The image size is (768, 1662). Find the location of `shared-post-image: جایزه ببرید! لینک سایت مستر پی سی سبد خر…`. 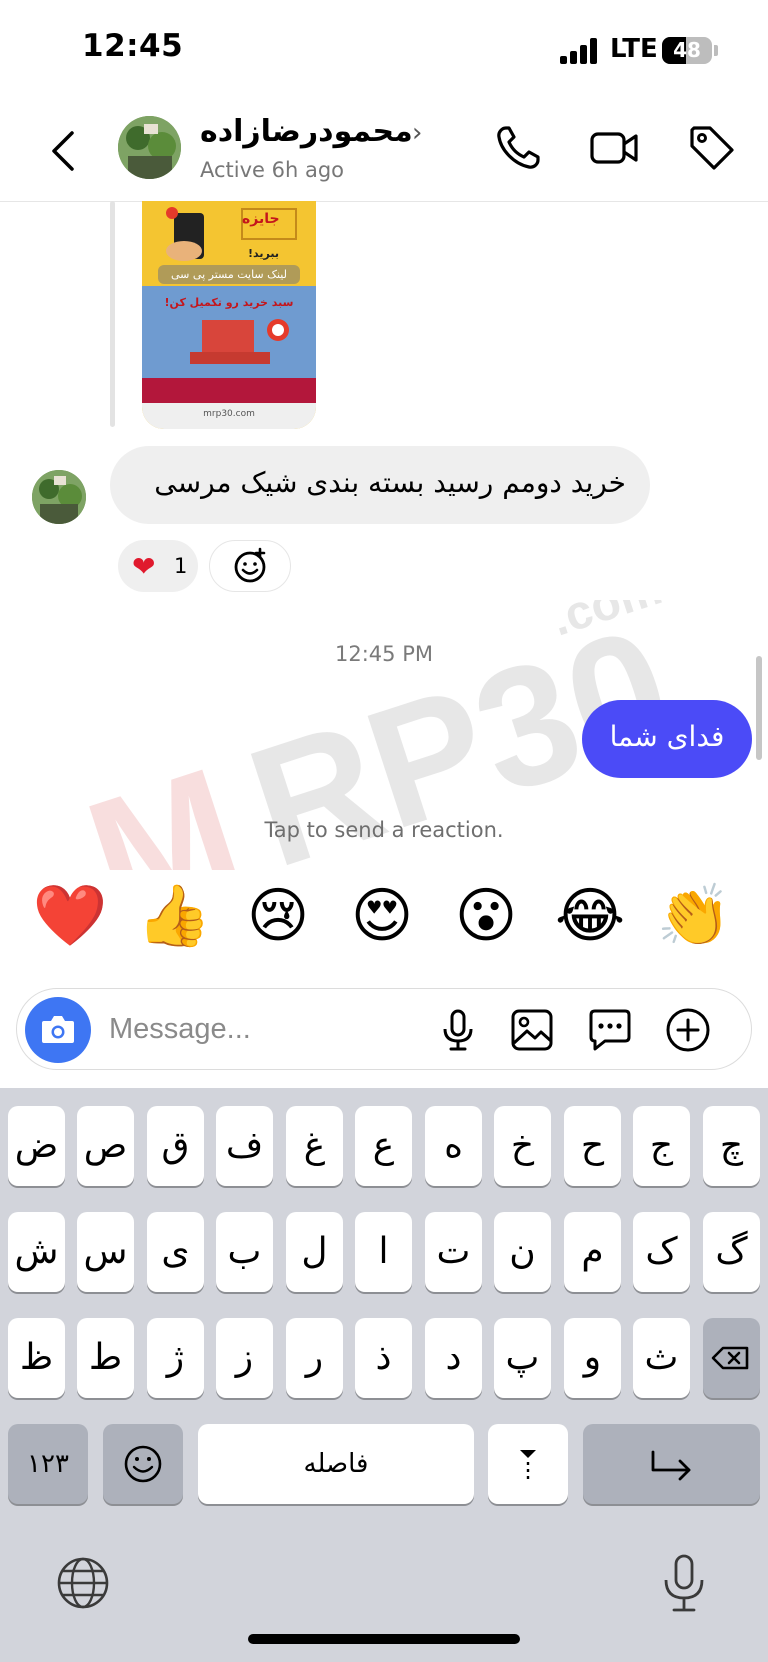

shared-post-image: جایزه ببرید! لینک سایت مستر پی سی سبد خر… is located at coordinates (229, 315).